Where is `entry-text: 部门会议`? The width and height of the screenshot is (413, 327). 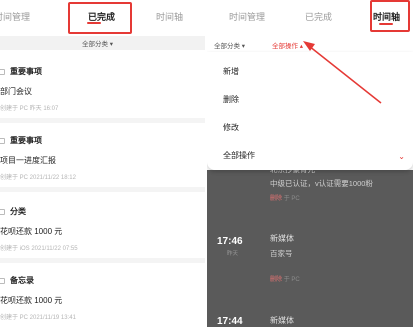
entry-text: 部门会议 is located at coordinates (16, 91).